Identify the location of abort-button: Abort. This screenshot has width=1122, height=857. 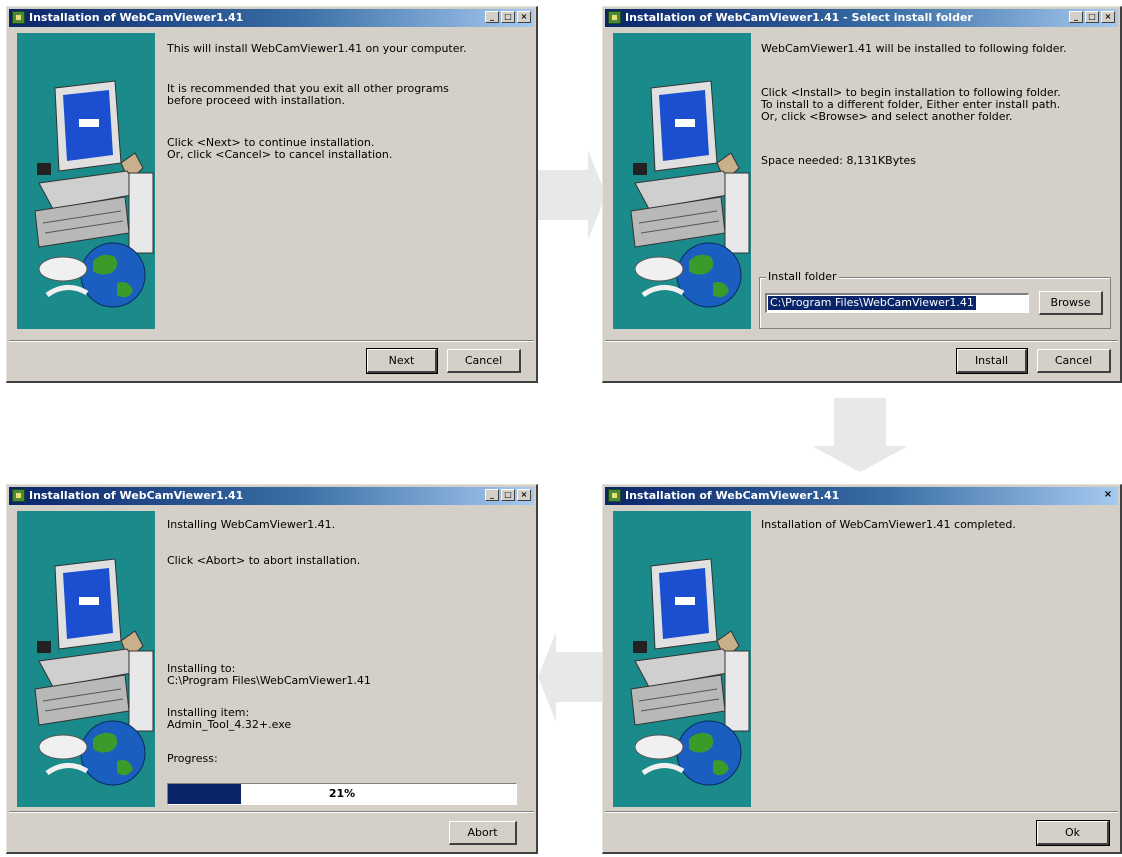
(483, 833).